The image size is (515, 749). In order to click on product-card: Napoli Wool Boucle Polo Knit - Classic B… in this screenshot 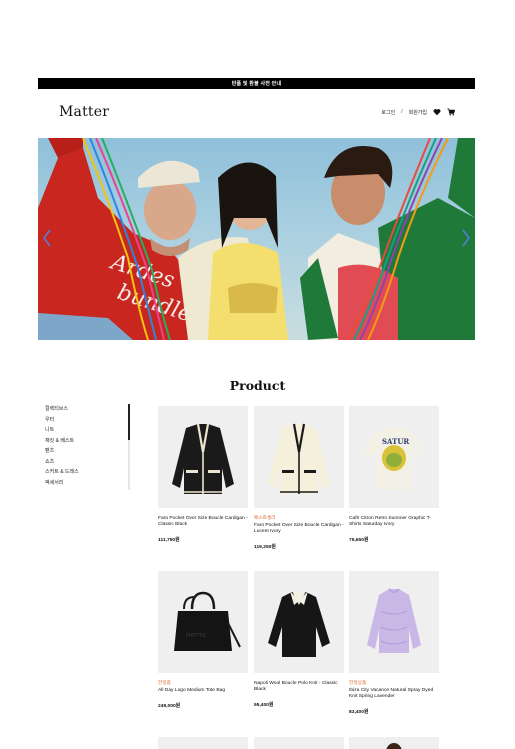, I will do `click(299, 639)`.